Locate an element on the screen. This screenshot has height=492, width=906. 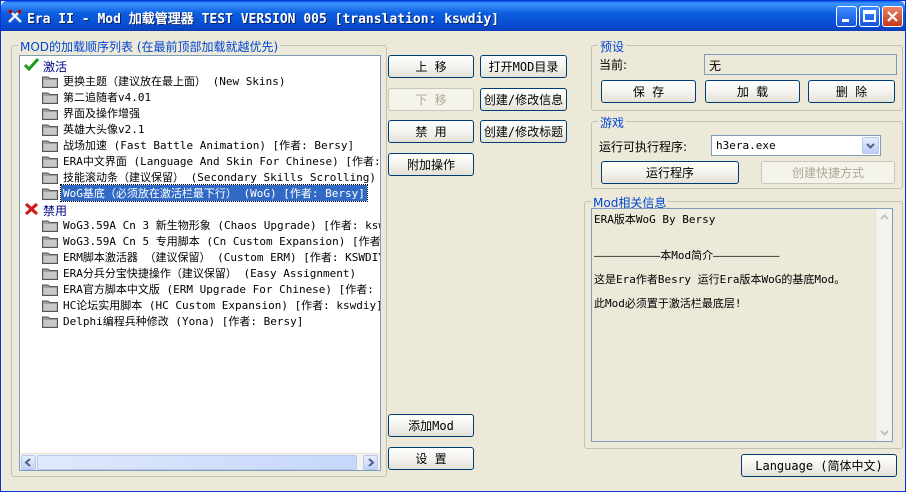
scroll-left-button is located at coordinates (28, 462).